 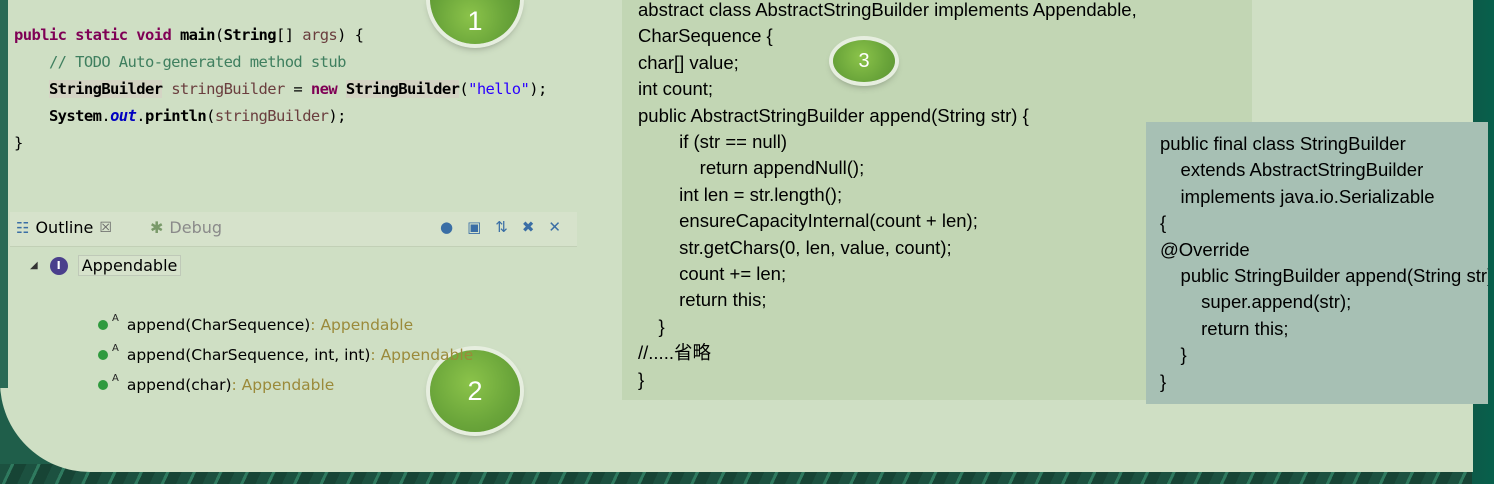 What do you see at coordinates (197, 116) in the screenshot?
I see `code-line-4: System.out.println(stringBuilder);` at bounding box center [197, 116].